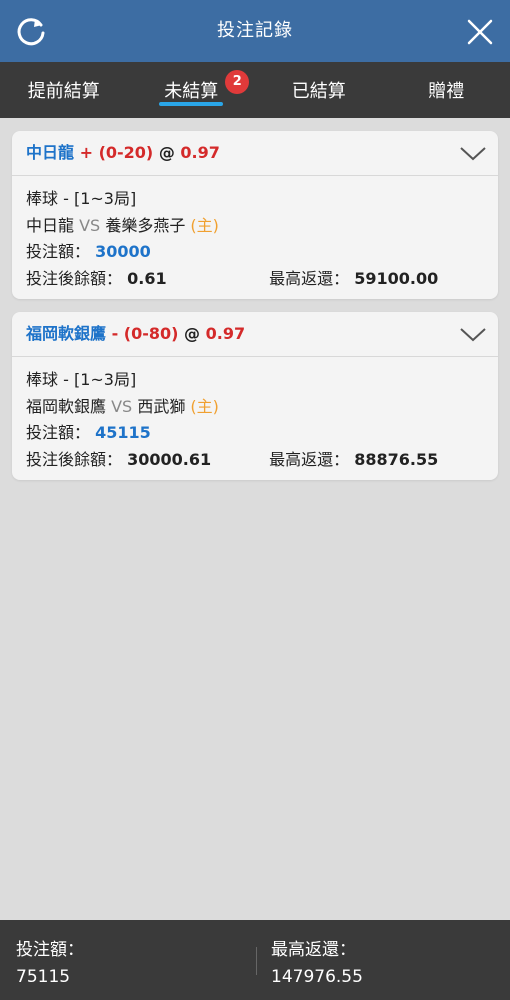  Describe the element at coordinates (255, 407) in the screenshot. I see `bet-matchup: 福岡軟銀鷹 VS 西武獅 (主)` at that location.